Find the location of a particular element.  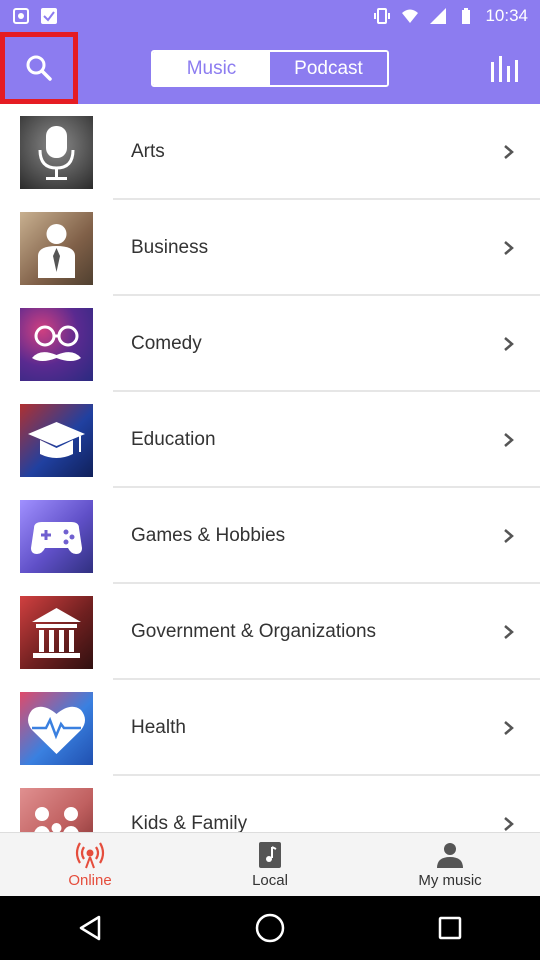

list-item-business: Business is located at coordinates (270, 248).